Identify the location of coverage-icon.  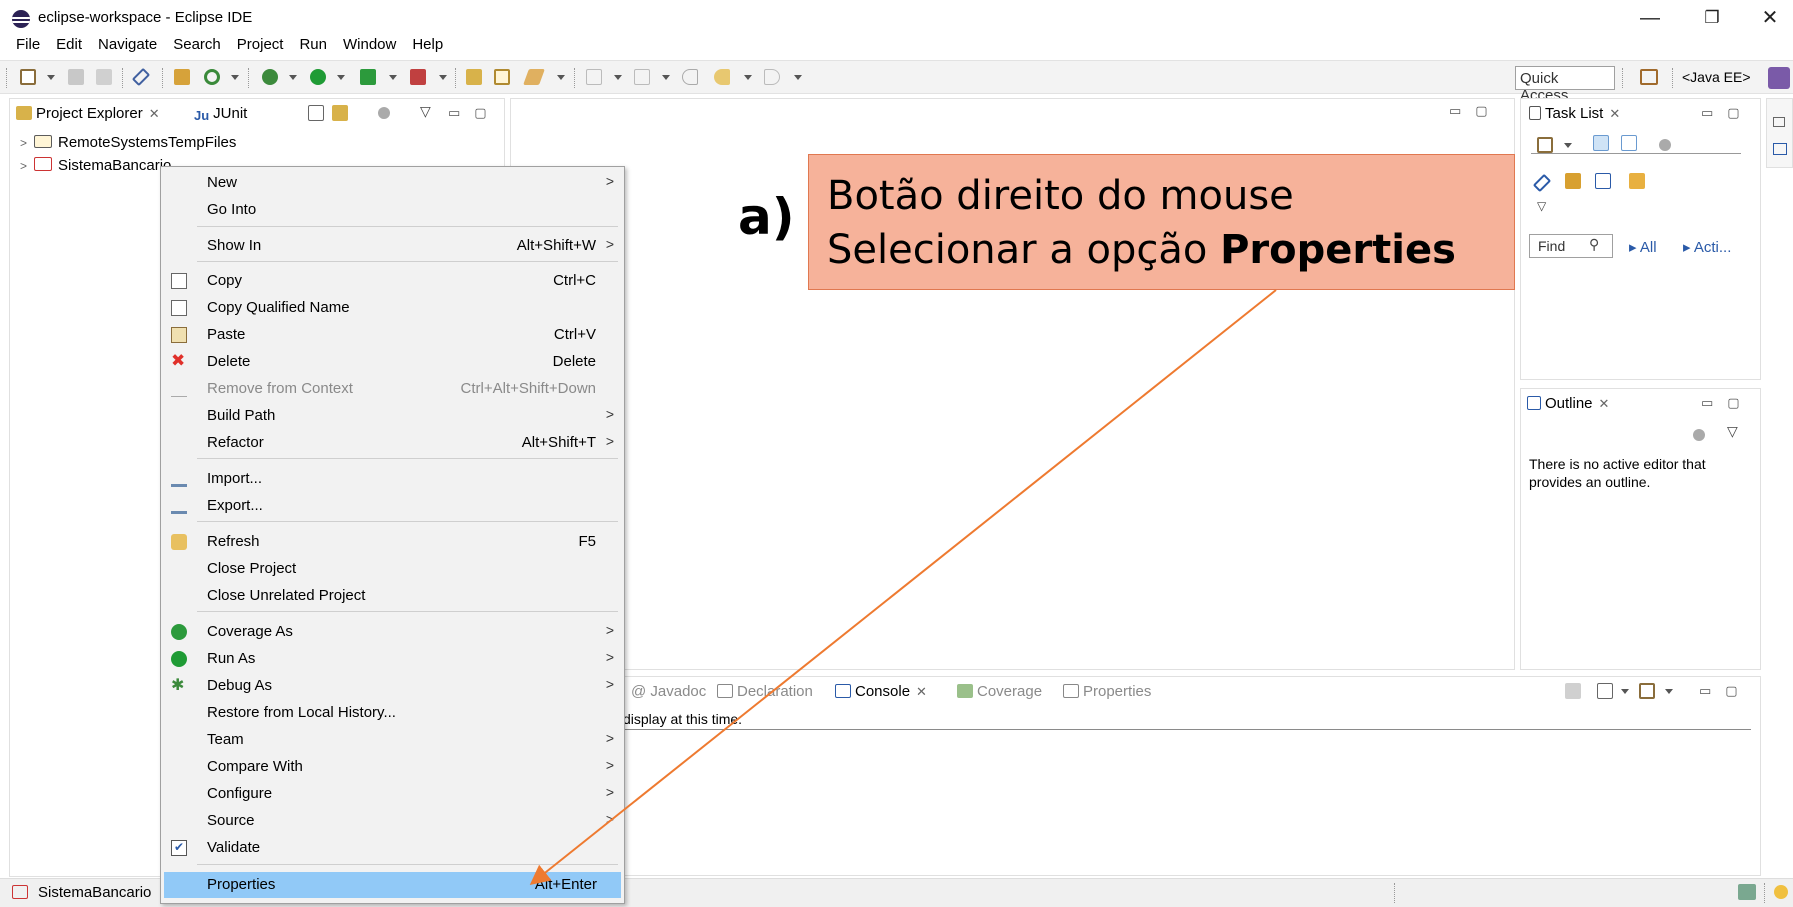
(368, 77).